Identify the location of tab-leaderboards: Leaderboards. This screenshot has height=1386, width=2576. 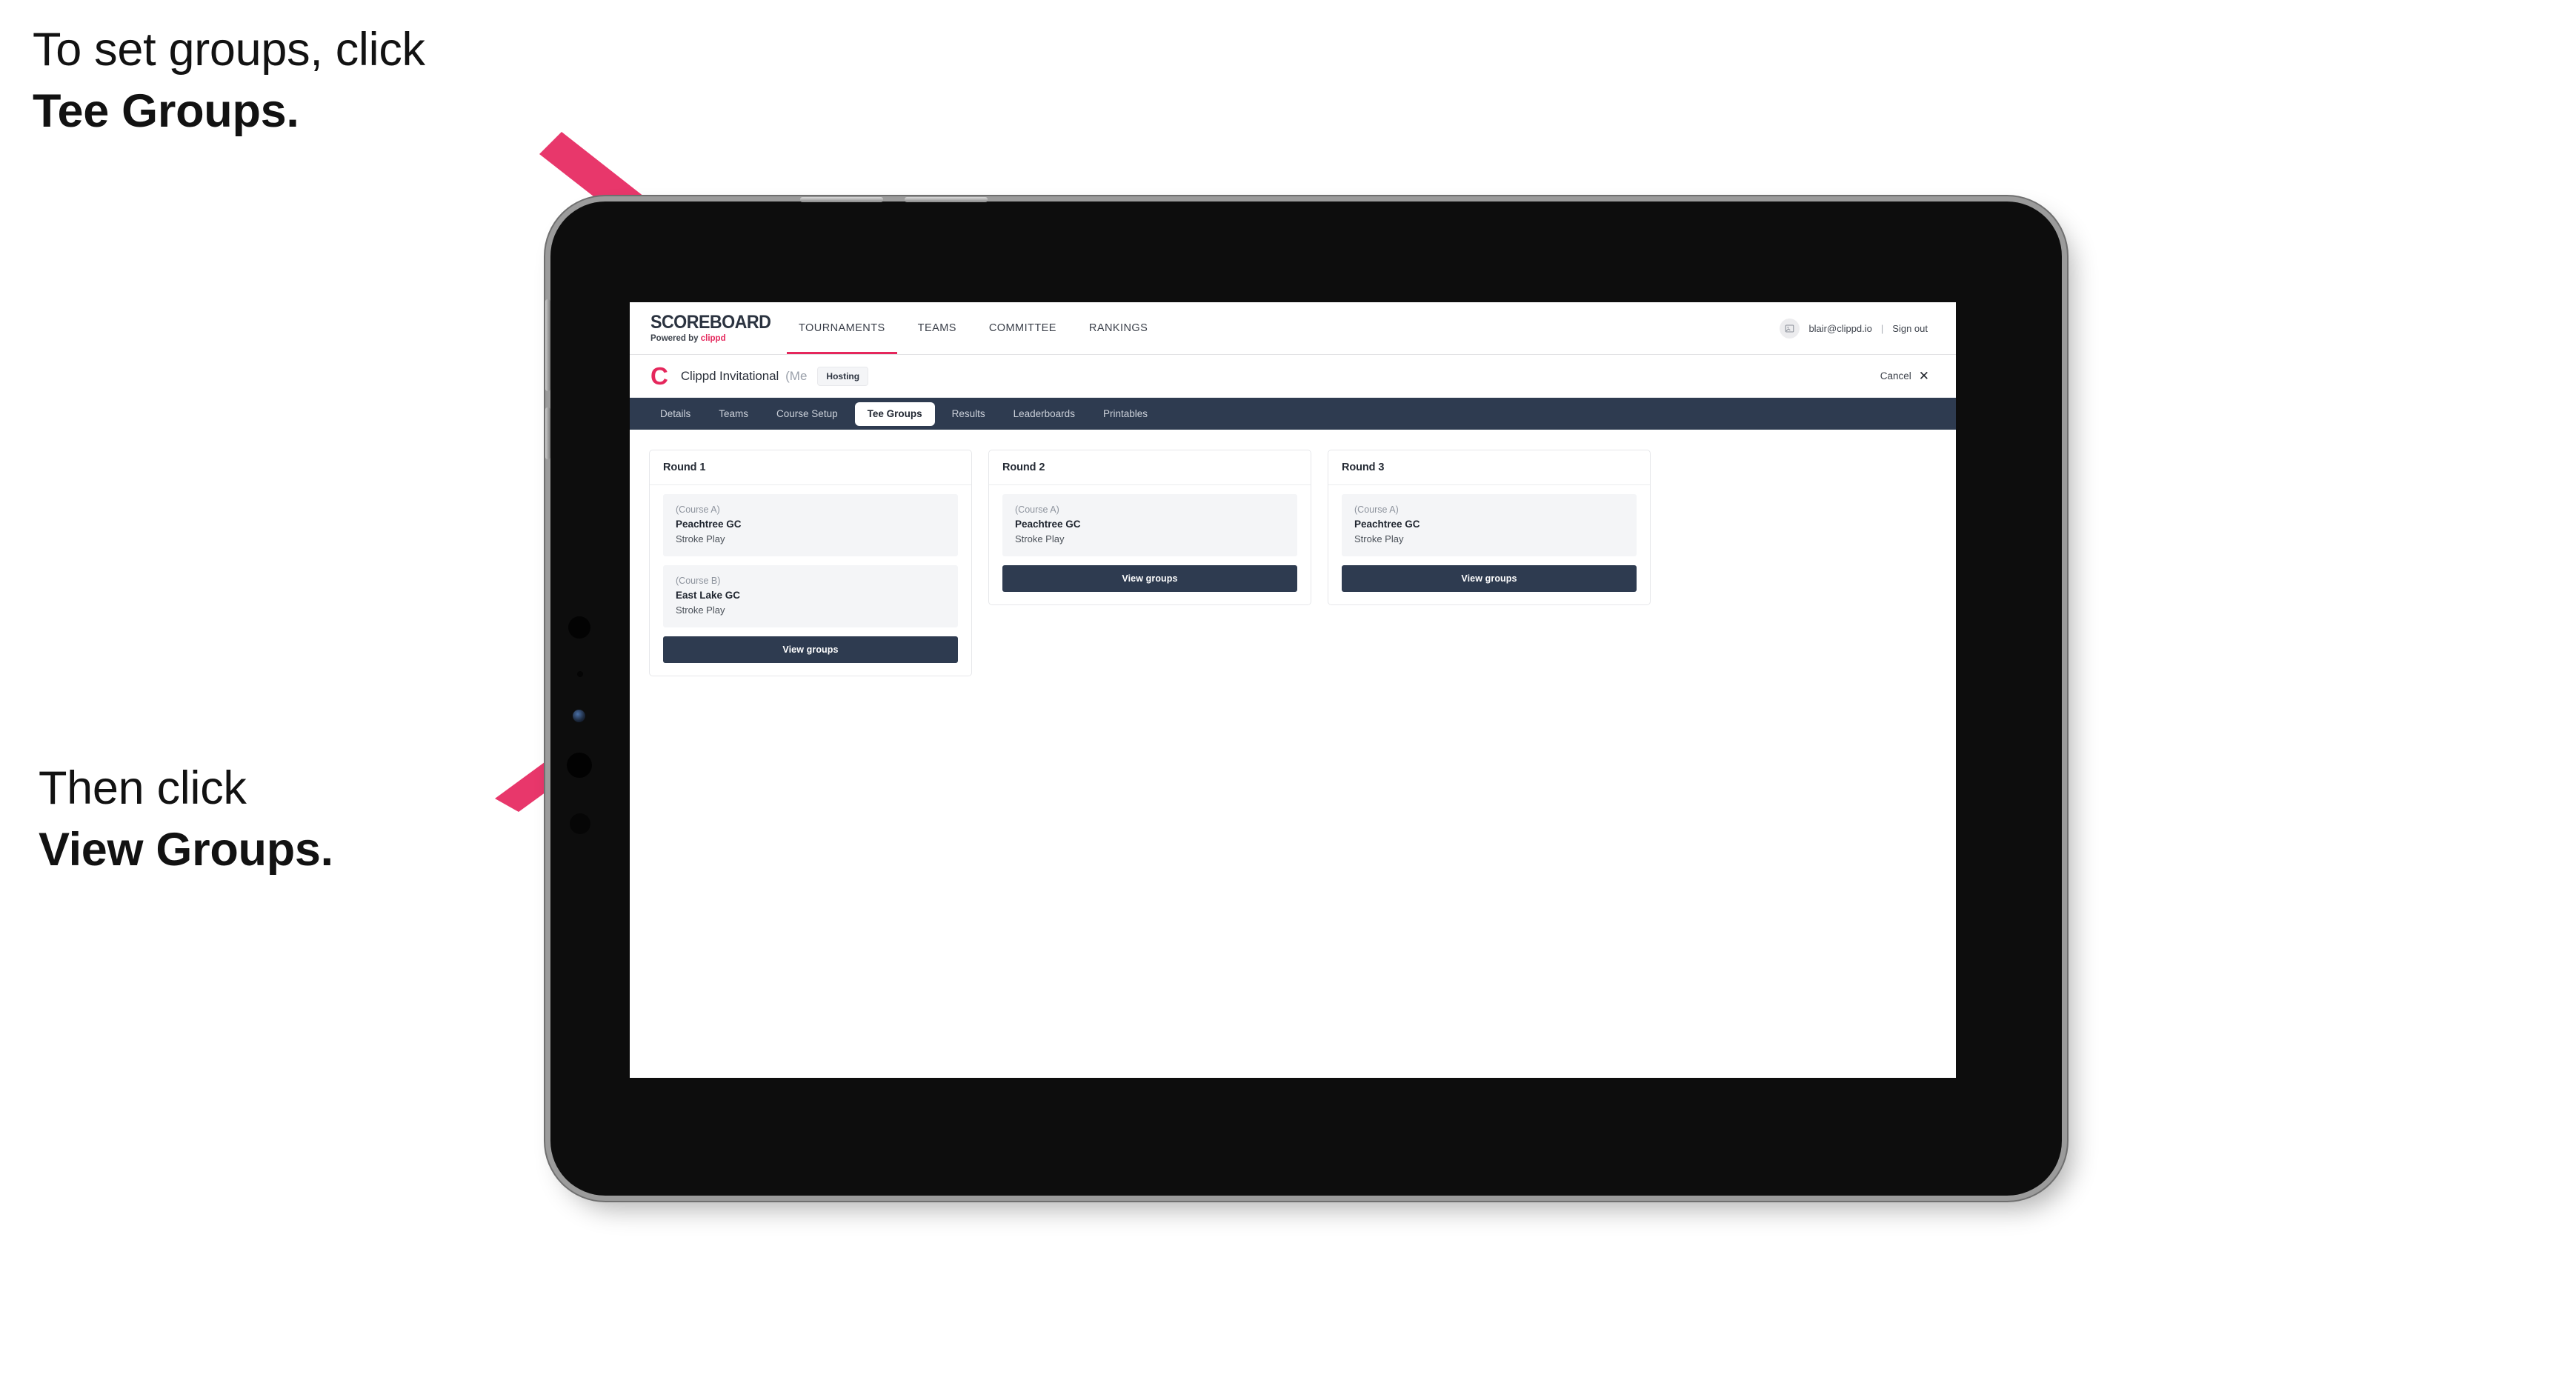
(1044, 414).